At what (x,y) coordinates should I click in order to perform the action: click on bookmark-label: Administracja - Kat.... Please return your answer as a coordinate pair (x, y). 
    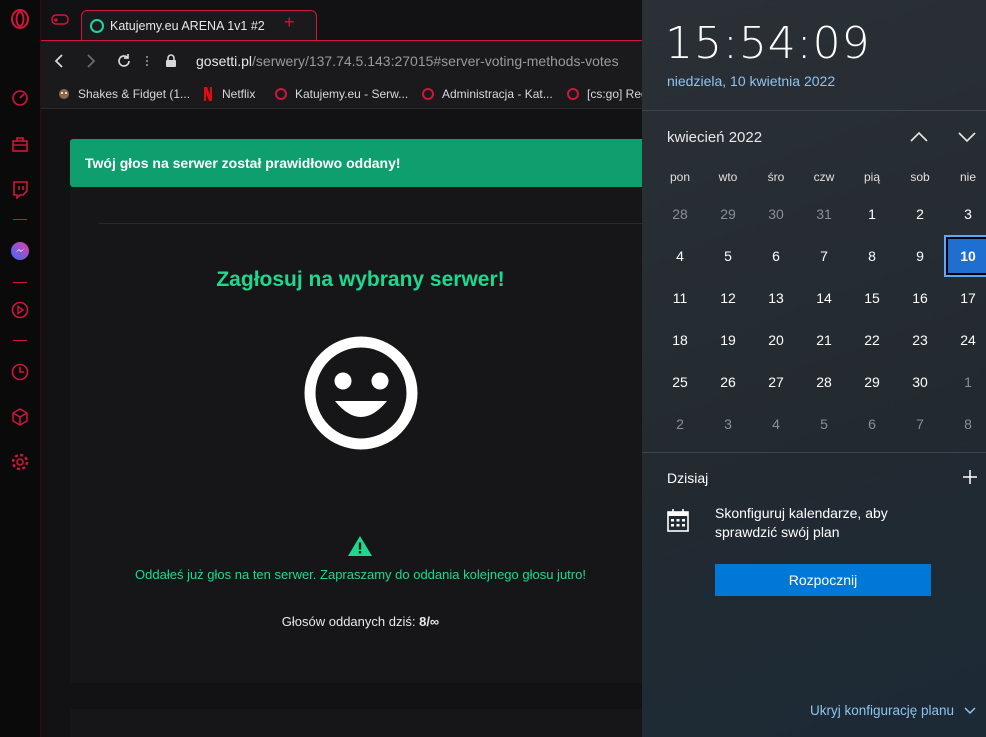
    Looking at the image, I should click on (497, 94).